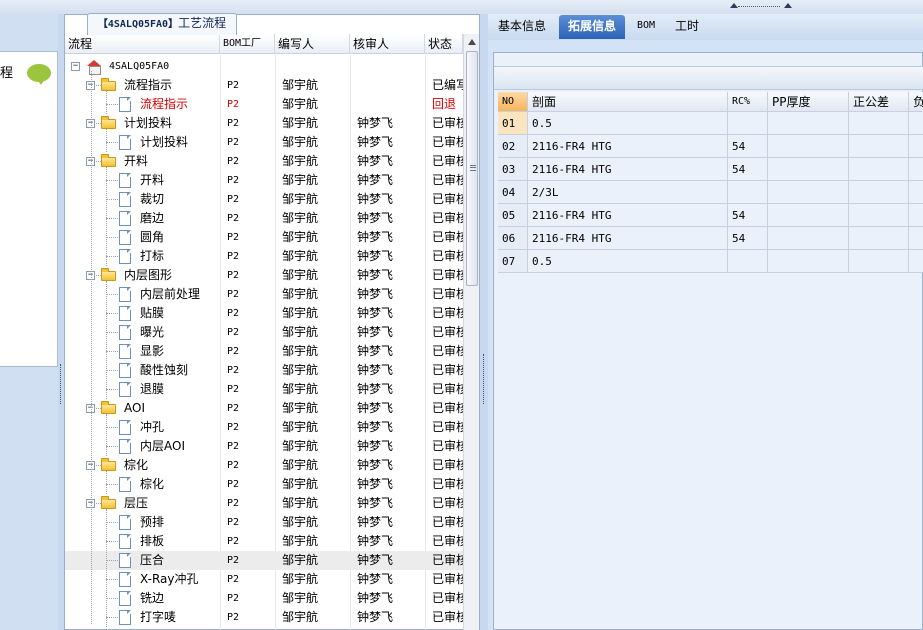 This screenshot has height=630, width=923. Describe the element at coordinates (628, 192) in the screenshot. I see `section-cell: 2/3L` at that location.